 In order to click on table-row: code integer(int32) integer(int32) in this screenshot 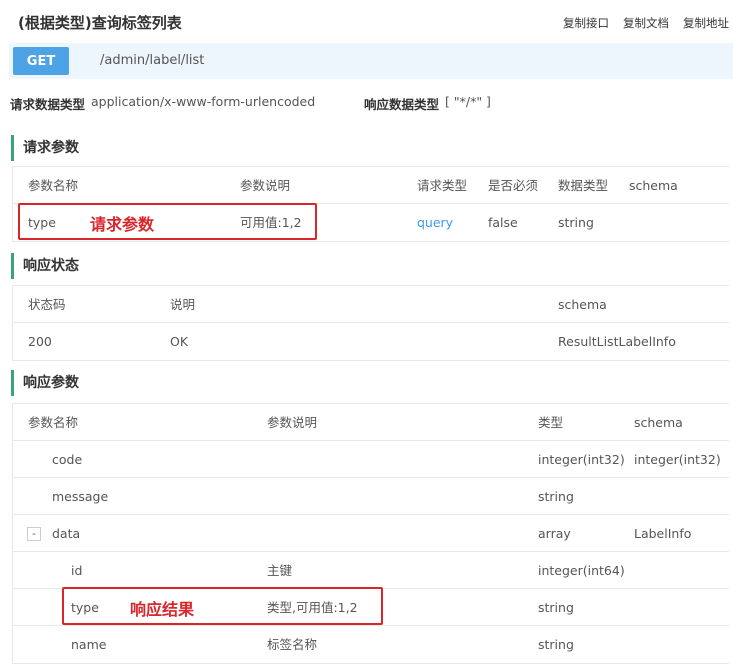, I will do `click(371, 459)`.